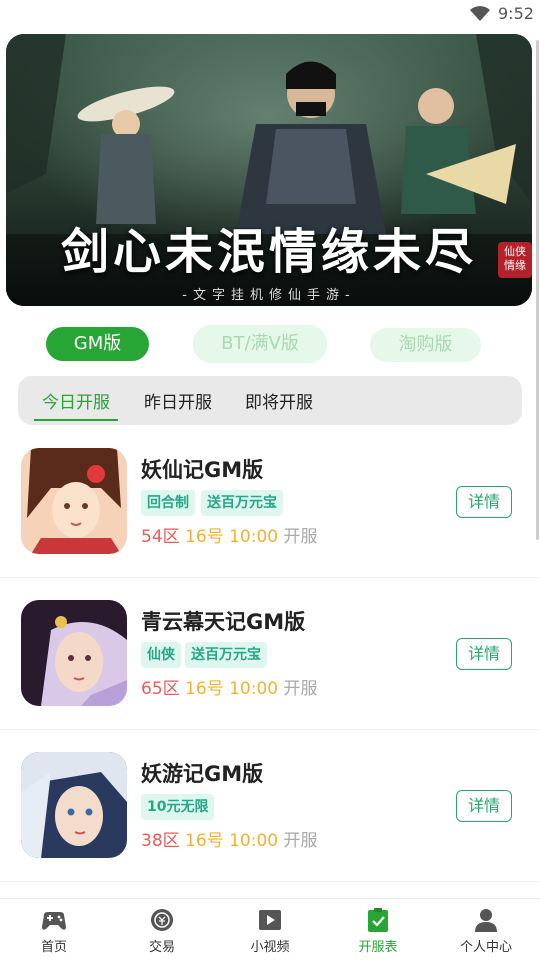 This screenshot has height=961, width=540. Describe the element at coordinates (516, 13) in the screenshot. I see `status-time: 9:52` at that location.